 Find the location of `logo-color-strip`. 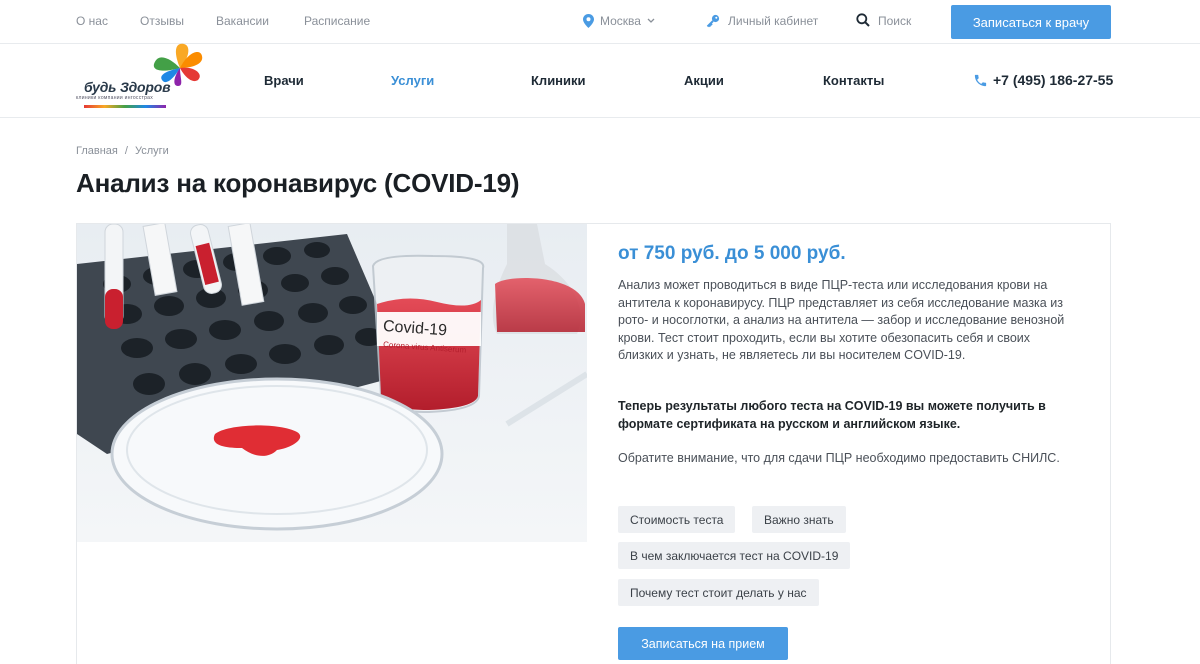

logo-color-strip is located at coordinates (125, 106).